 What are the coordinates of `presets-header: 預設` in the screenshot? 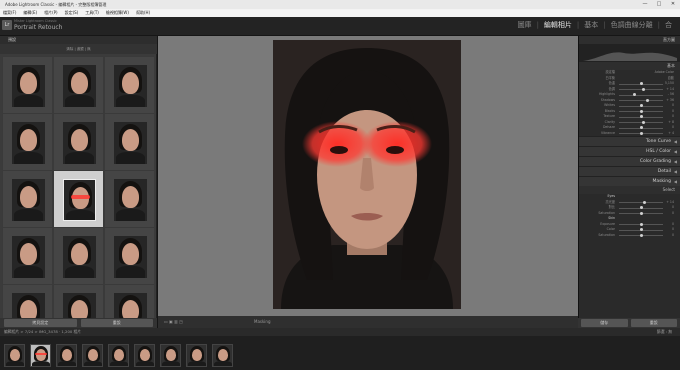 It's located at (78, 40).